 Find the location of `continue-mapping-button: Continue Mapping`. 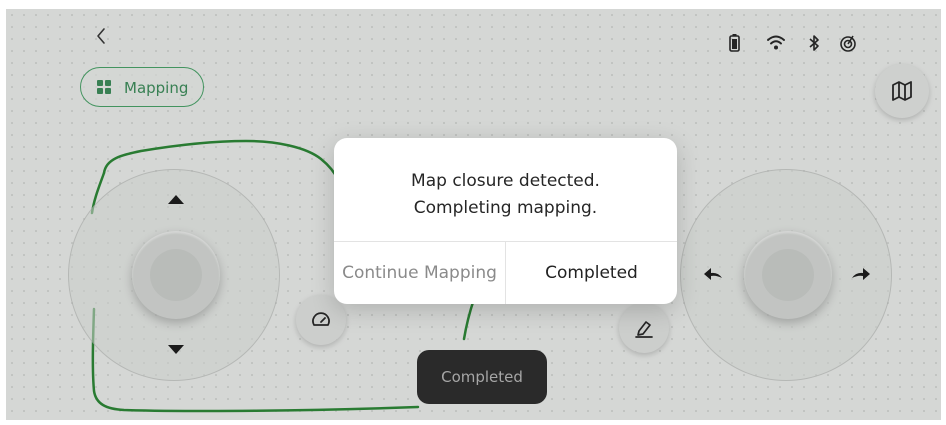

continue-mapping-button: Continue Mapping is located at coordinates (419, 273).